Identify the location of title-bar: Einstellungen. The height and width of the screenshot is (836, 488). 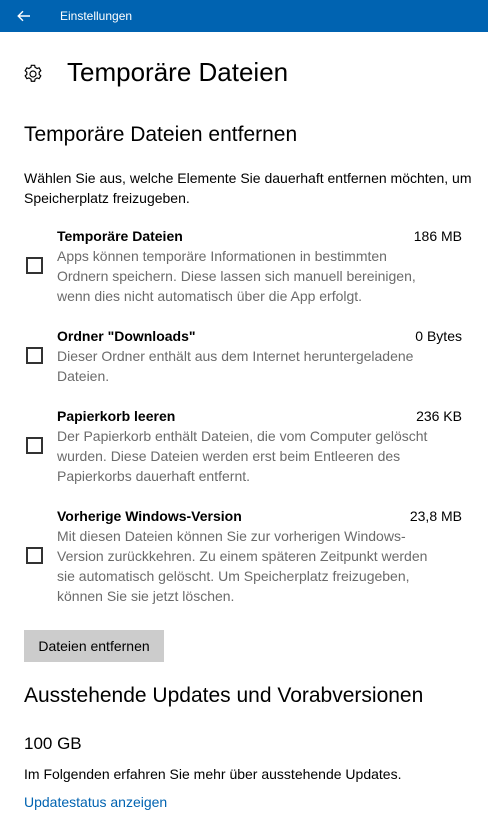
(244, 16).